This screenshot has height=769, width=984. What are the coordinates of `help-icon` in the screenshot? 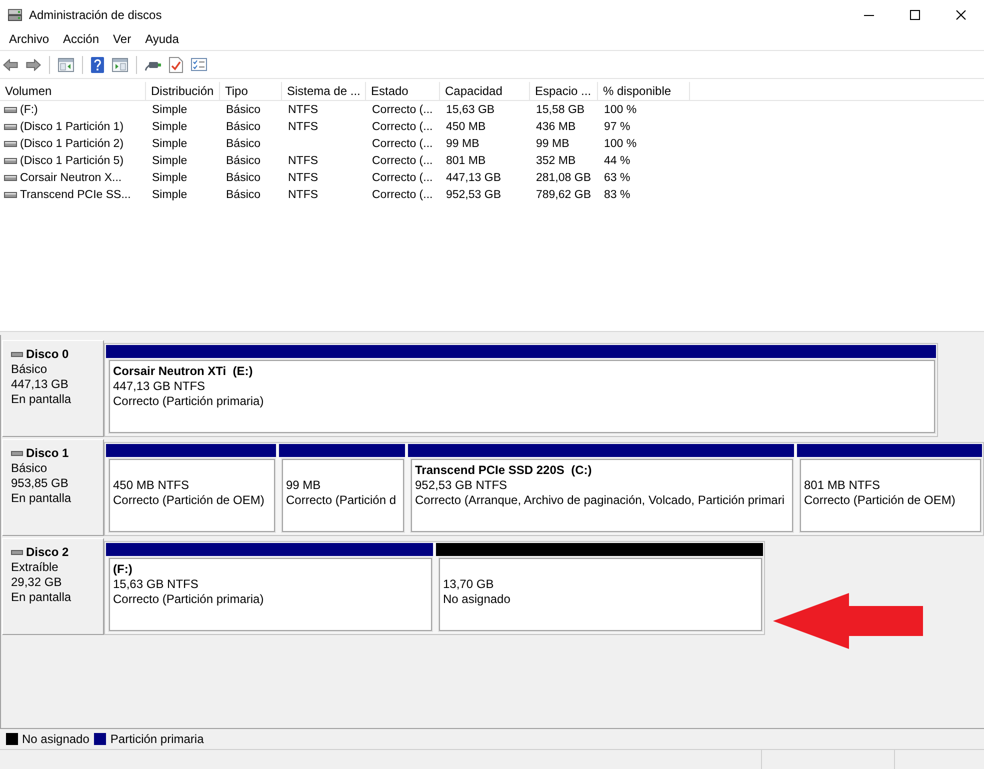 It's located at (97, 64).